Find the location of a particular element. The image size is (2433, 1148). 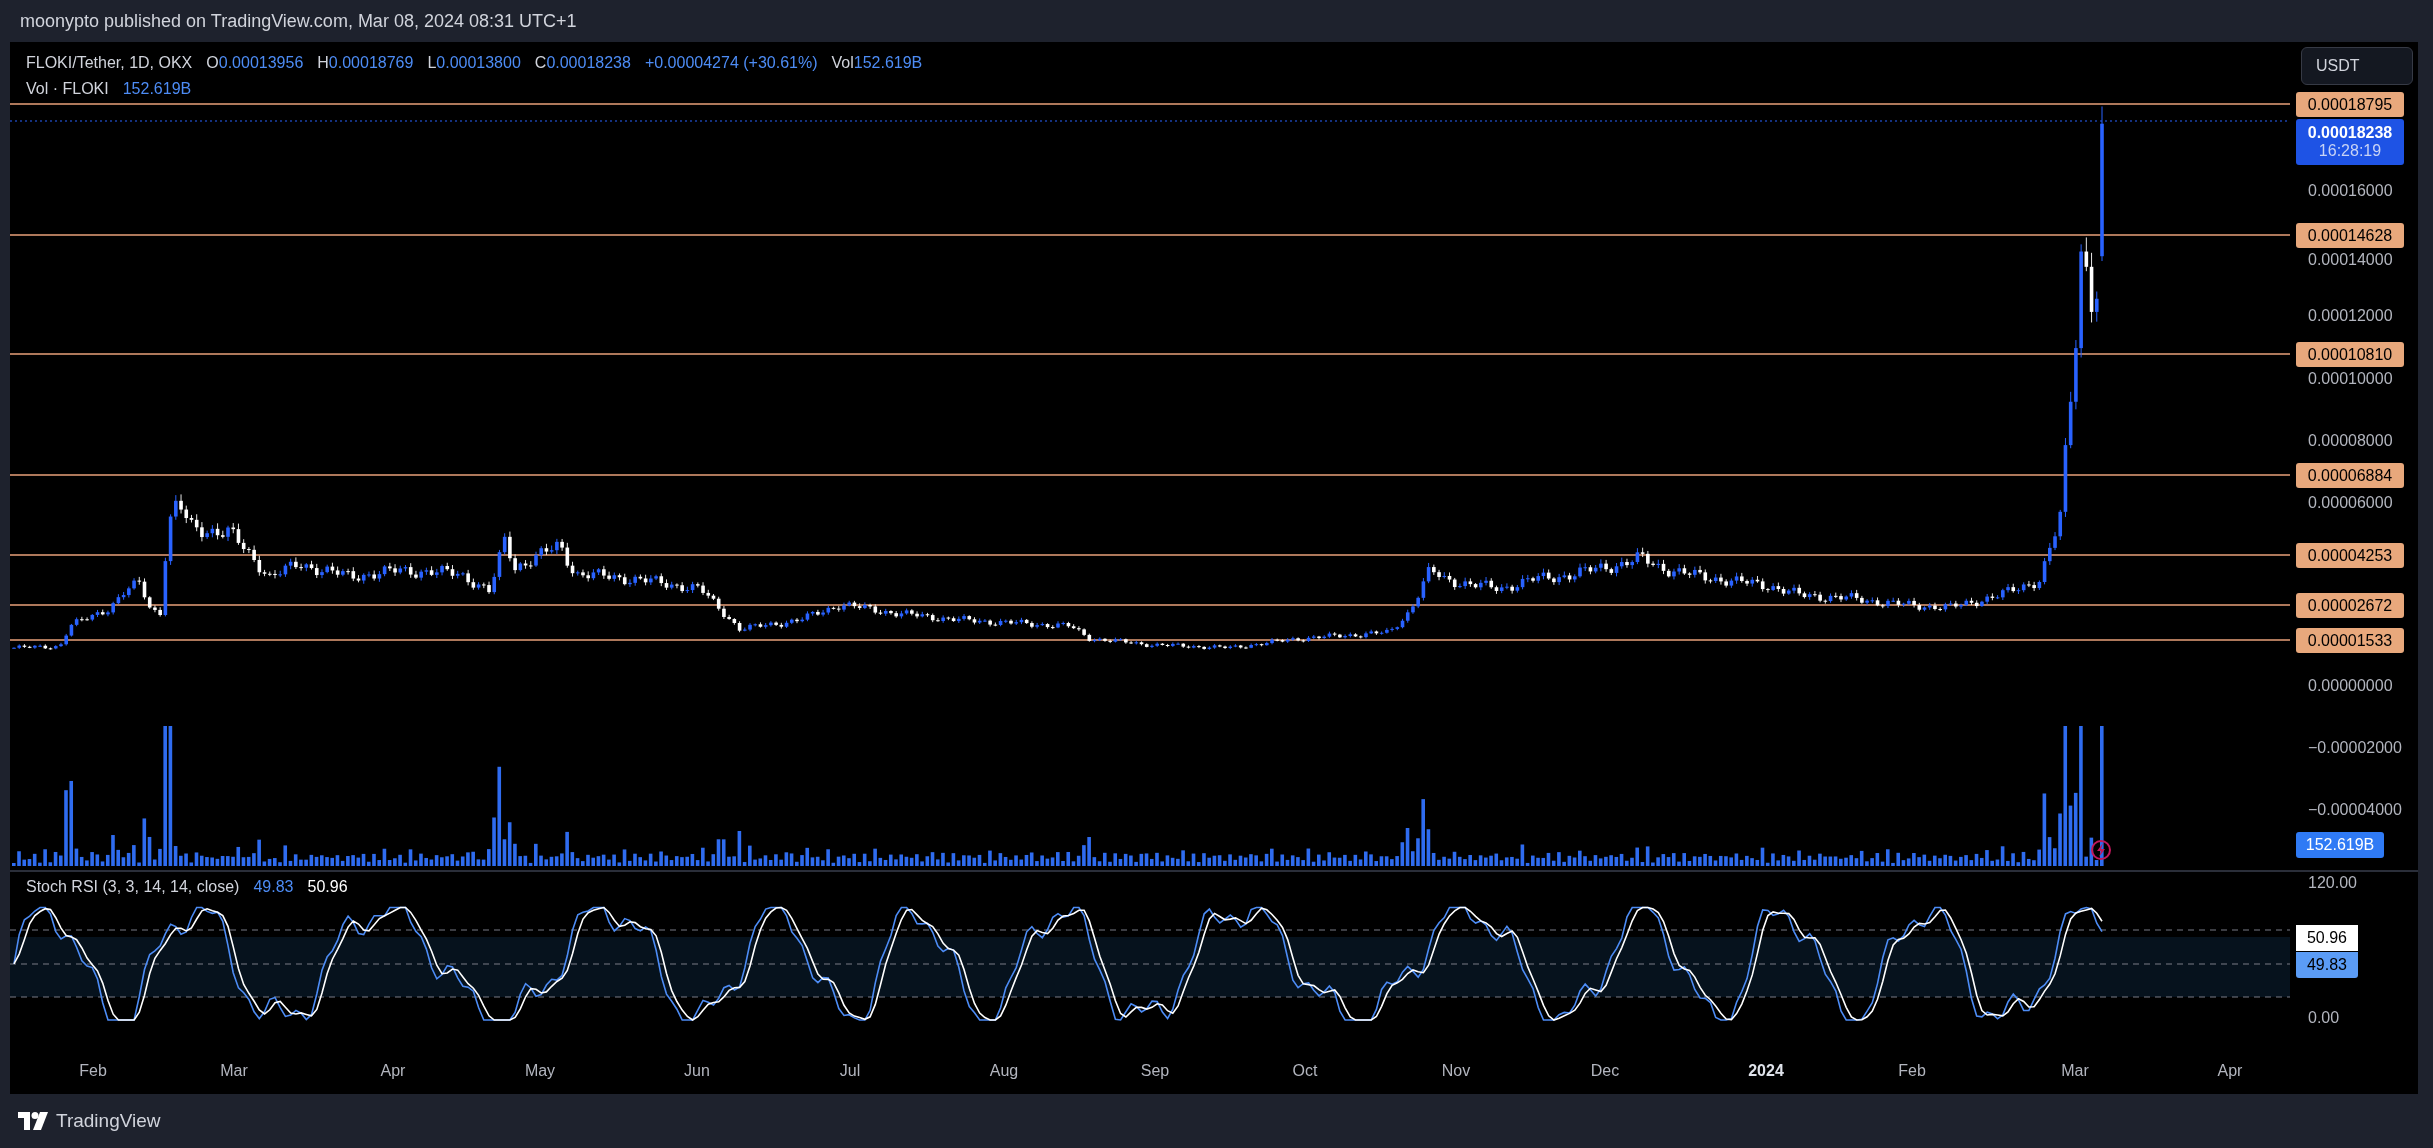

stoch-rsi-title: Stoch RSI (3, 3, 14, 14, close) is located at coordinates (133, 887).